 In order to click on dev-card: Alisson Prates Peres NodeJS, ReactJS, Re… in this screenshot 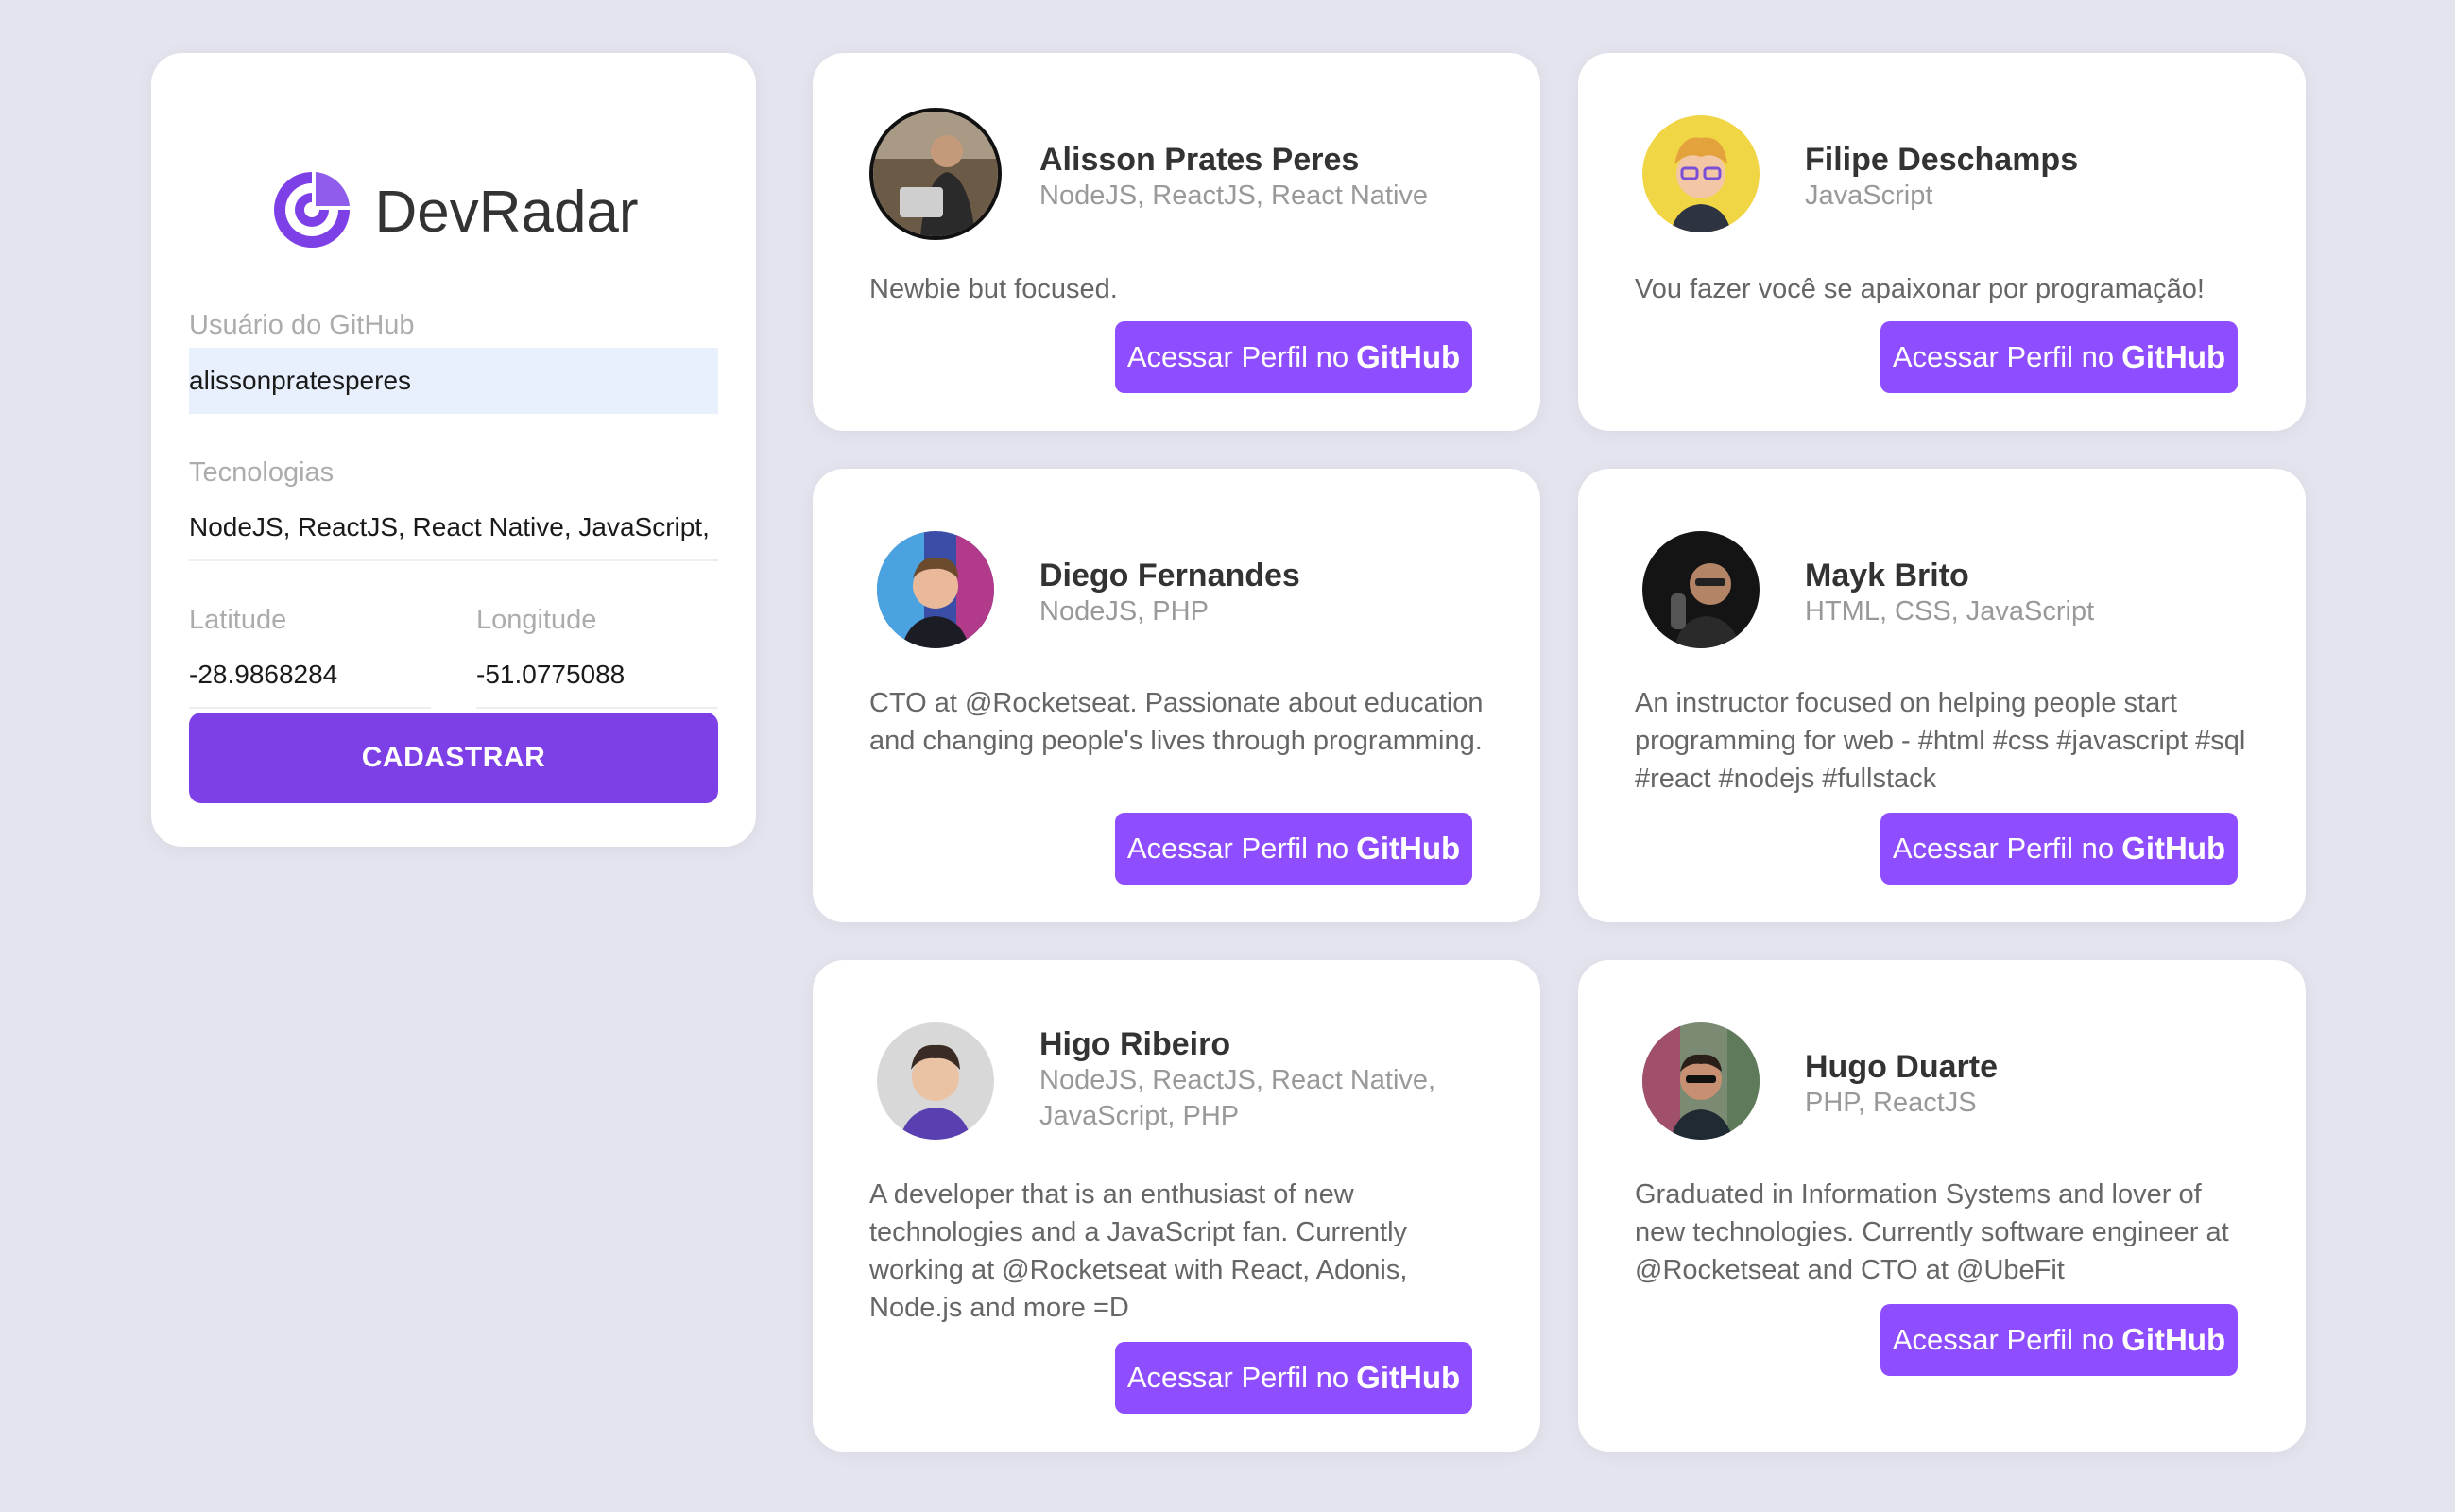, I will do `click(1176, 242)`.